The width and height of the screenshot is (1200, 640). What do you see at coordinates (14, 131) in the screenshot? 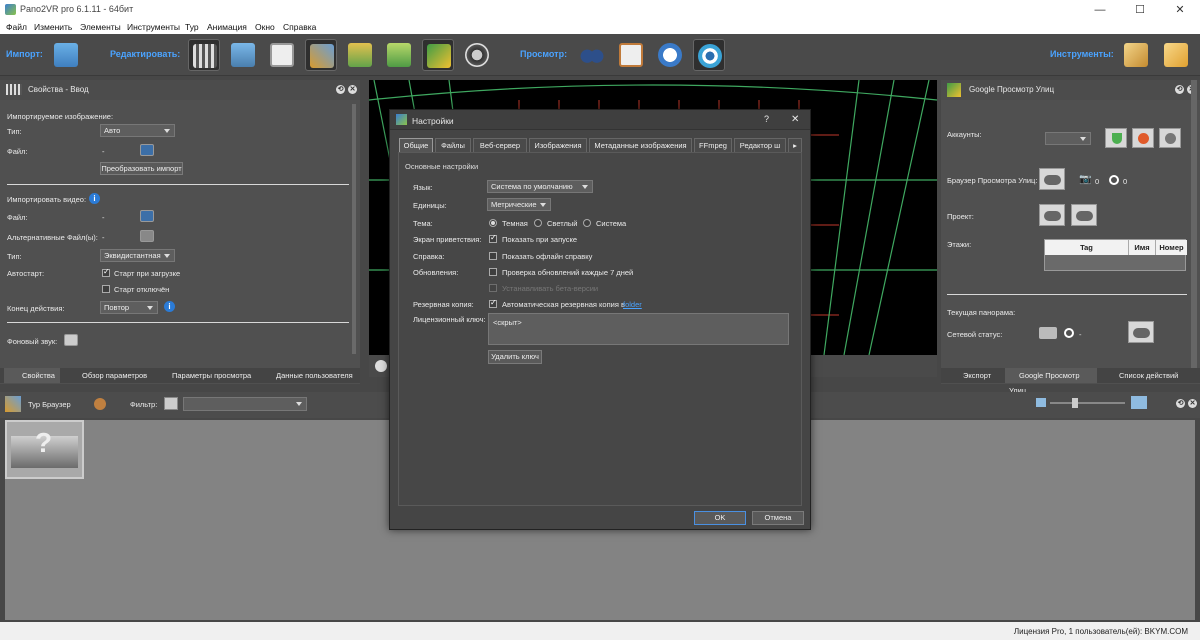
I see `type-label: Тип:` at bounding box center [14, 131].